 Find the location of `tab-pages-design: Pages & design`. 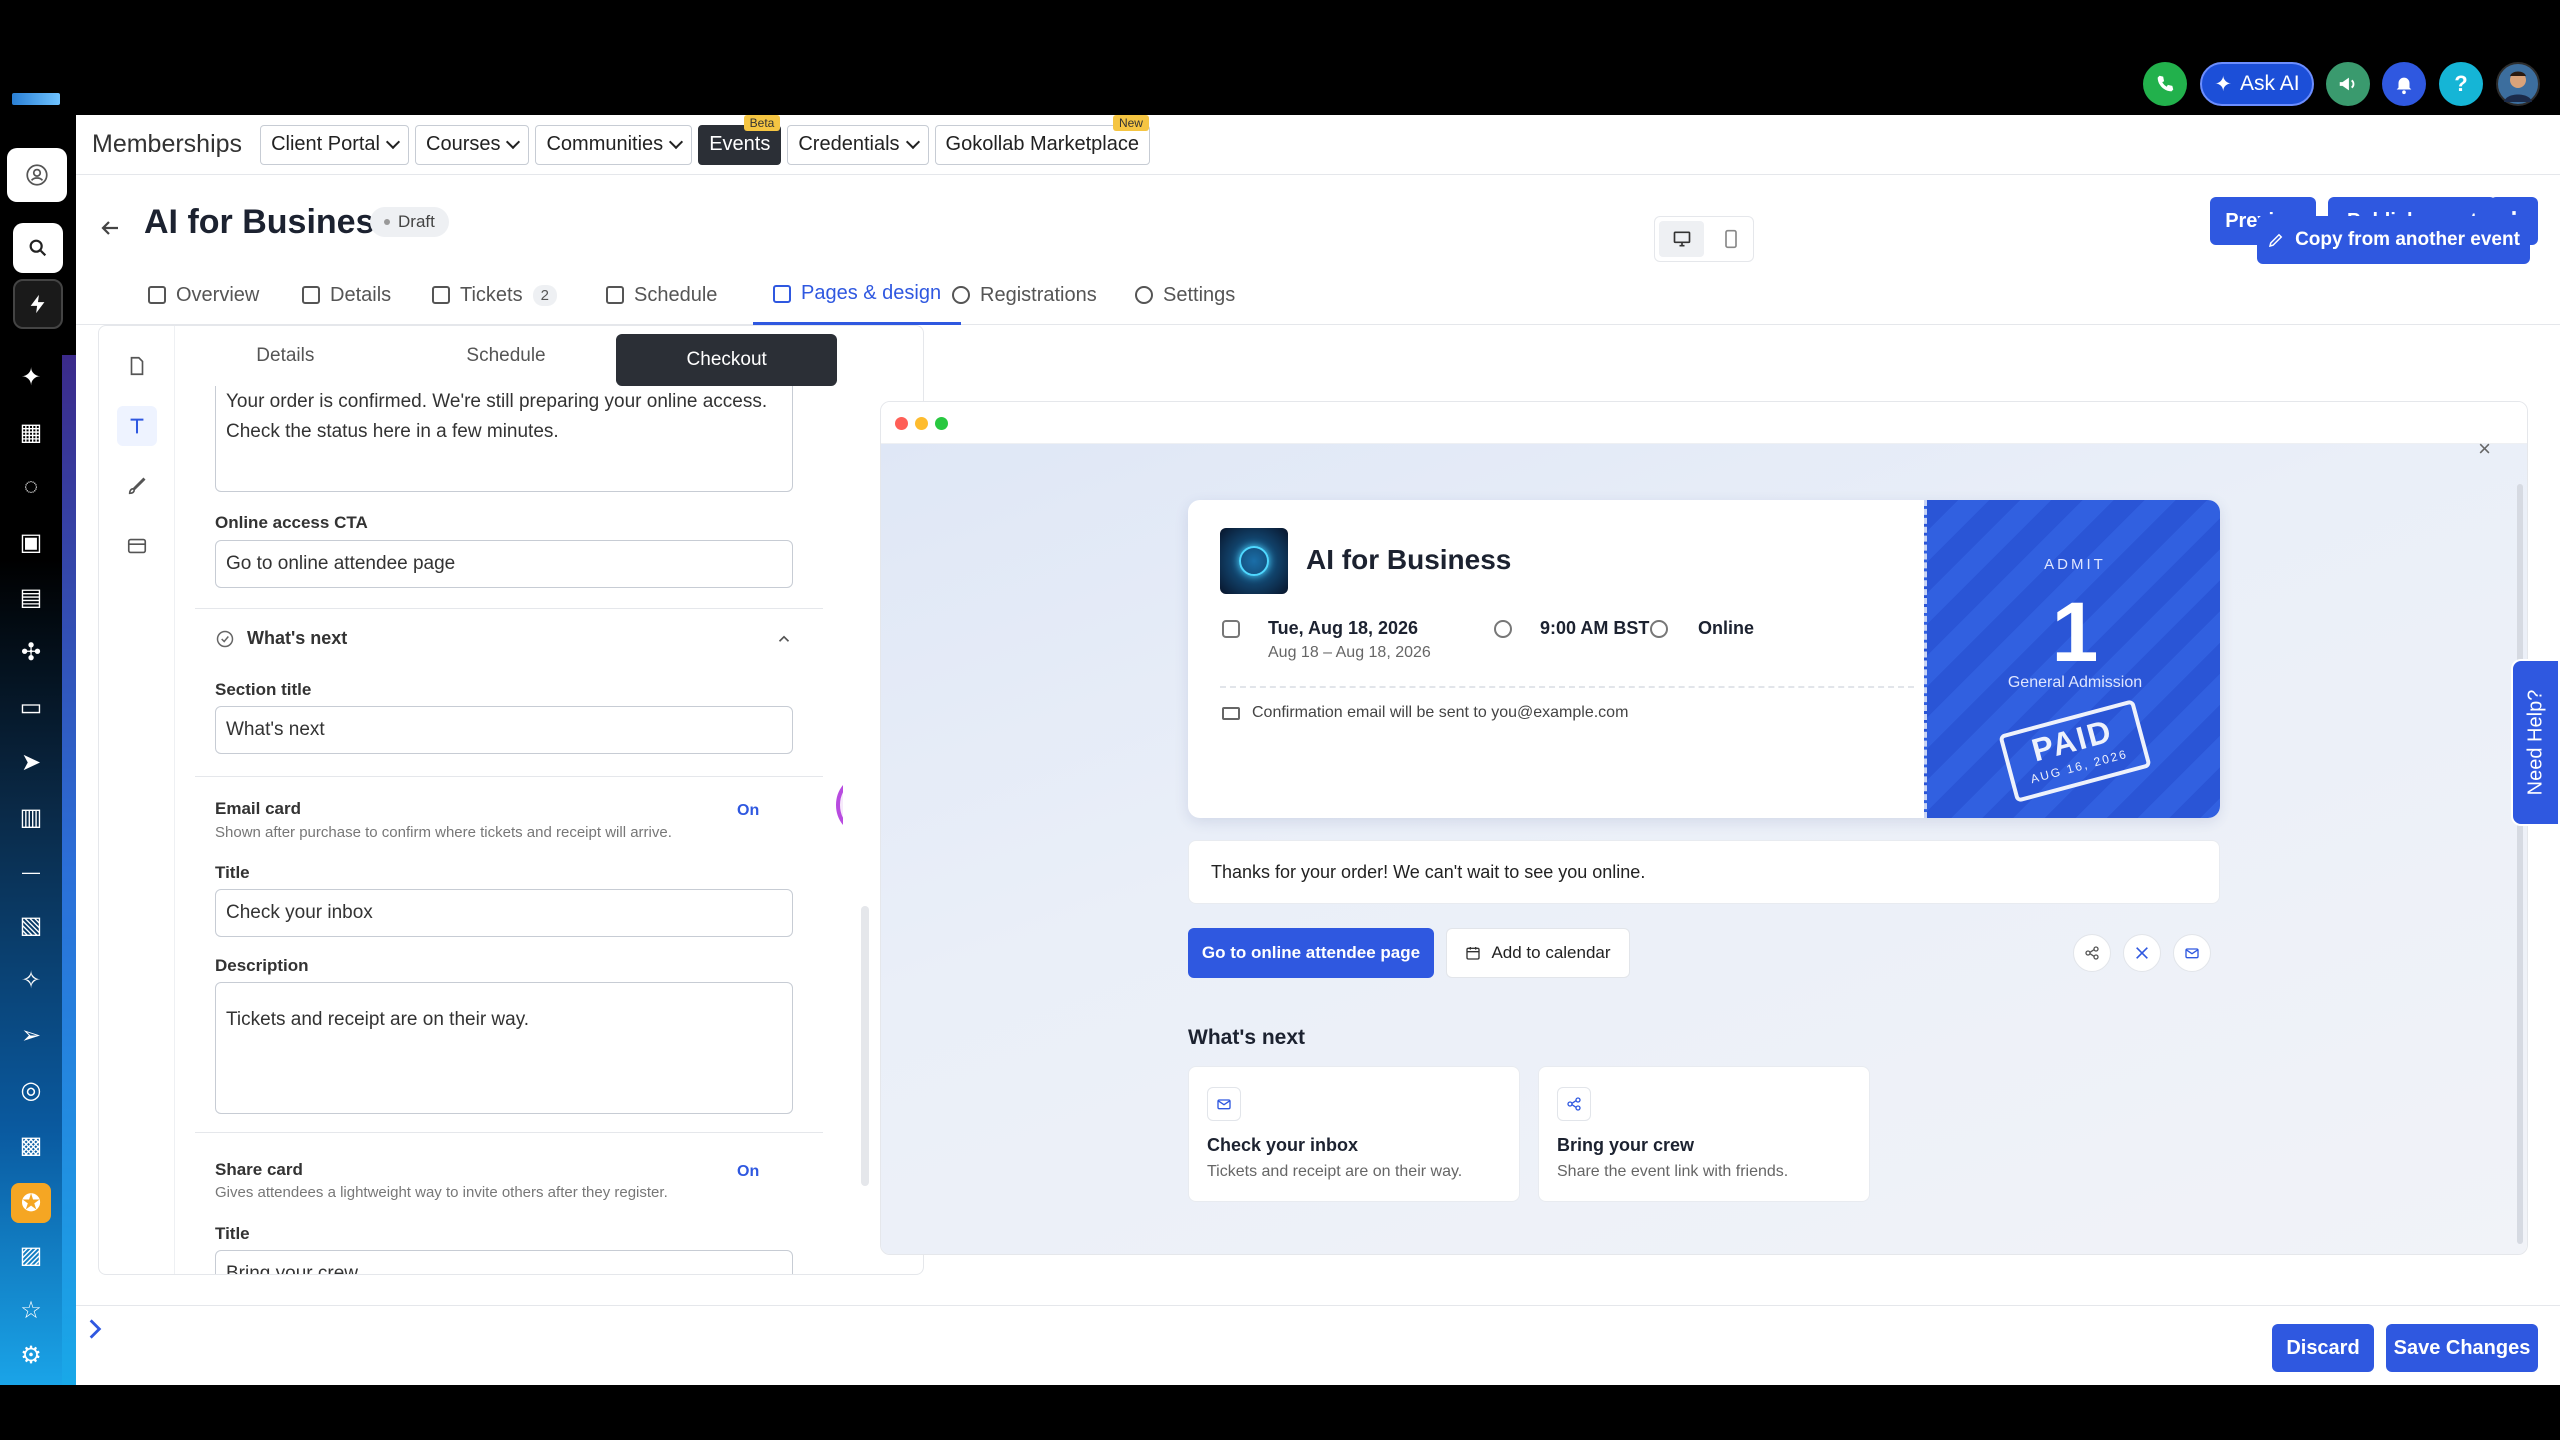

tab-pages-design: Pages & design is located at coordinates (857, 295).